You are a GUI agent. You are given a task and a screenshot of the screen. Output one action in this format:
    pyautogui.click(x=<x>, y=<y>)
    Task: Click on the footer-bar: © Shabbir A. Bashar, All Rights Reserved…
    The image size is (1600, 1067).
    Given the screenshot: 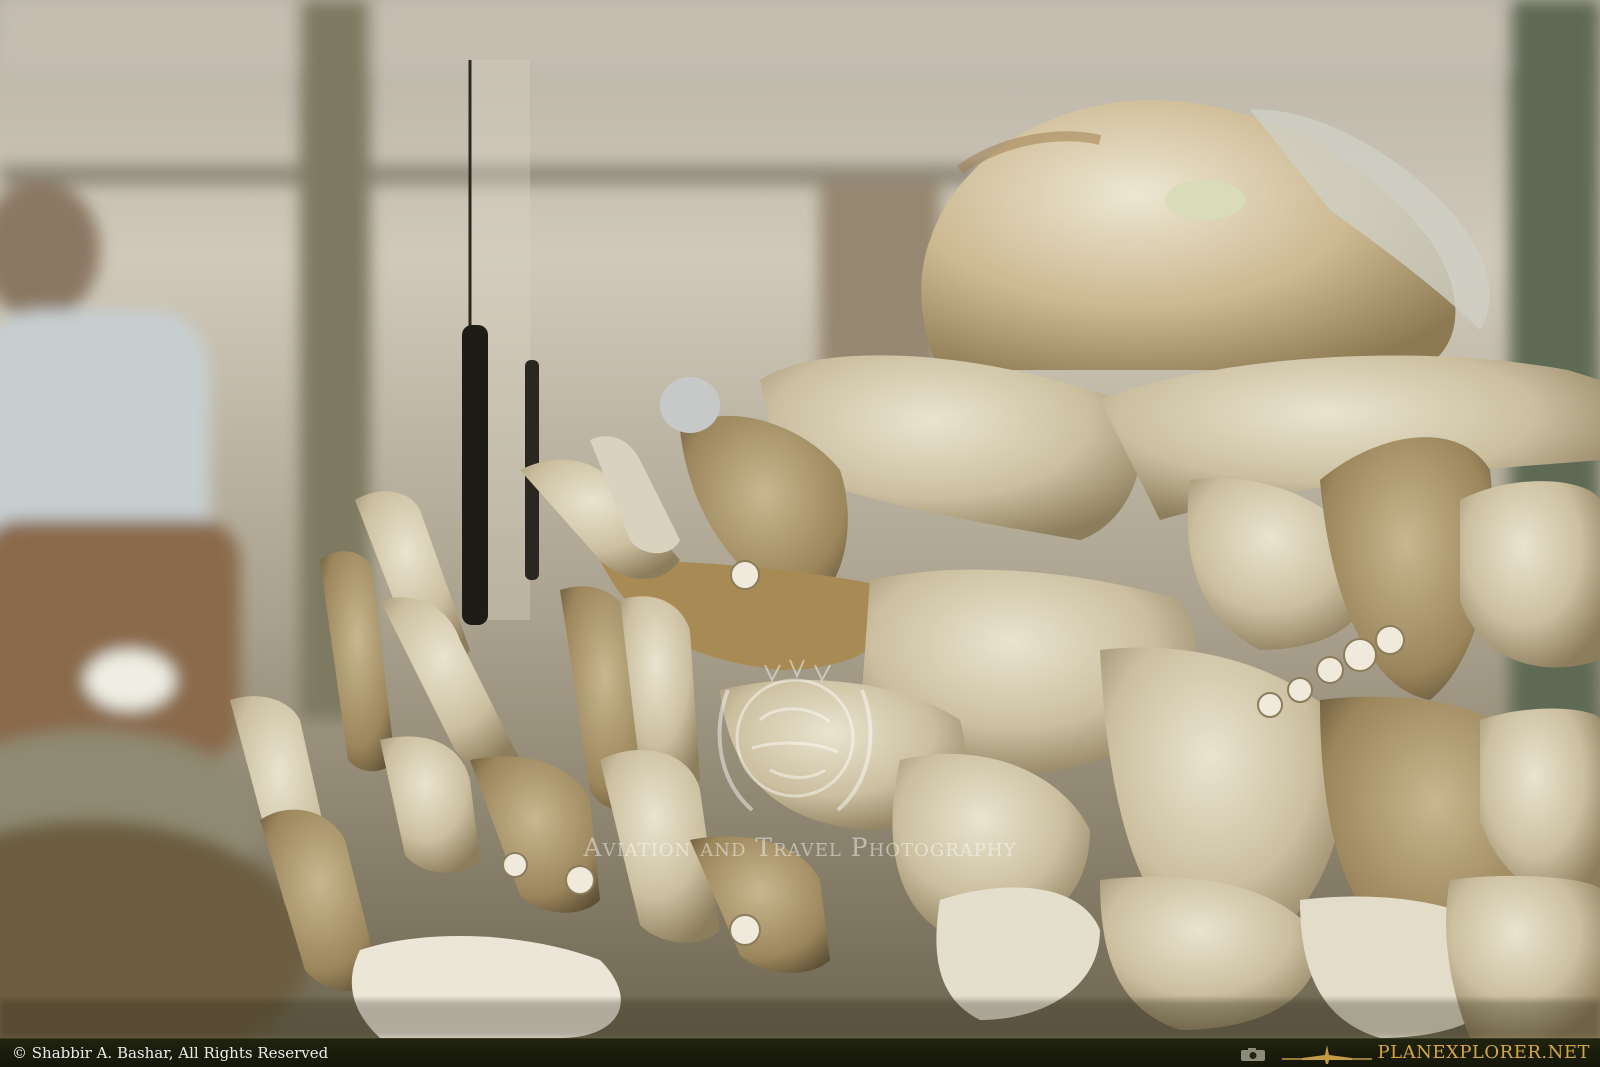 What is the action you would take?
    pyautogui.click(x=800, y=1052)
    